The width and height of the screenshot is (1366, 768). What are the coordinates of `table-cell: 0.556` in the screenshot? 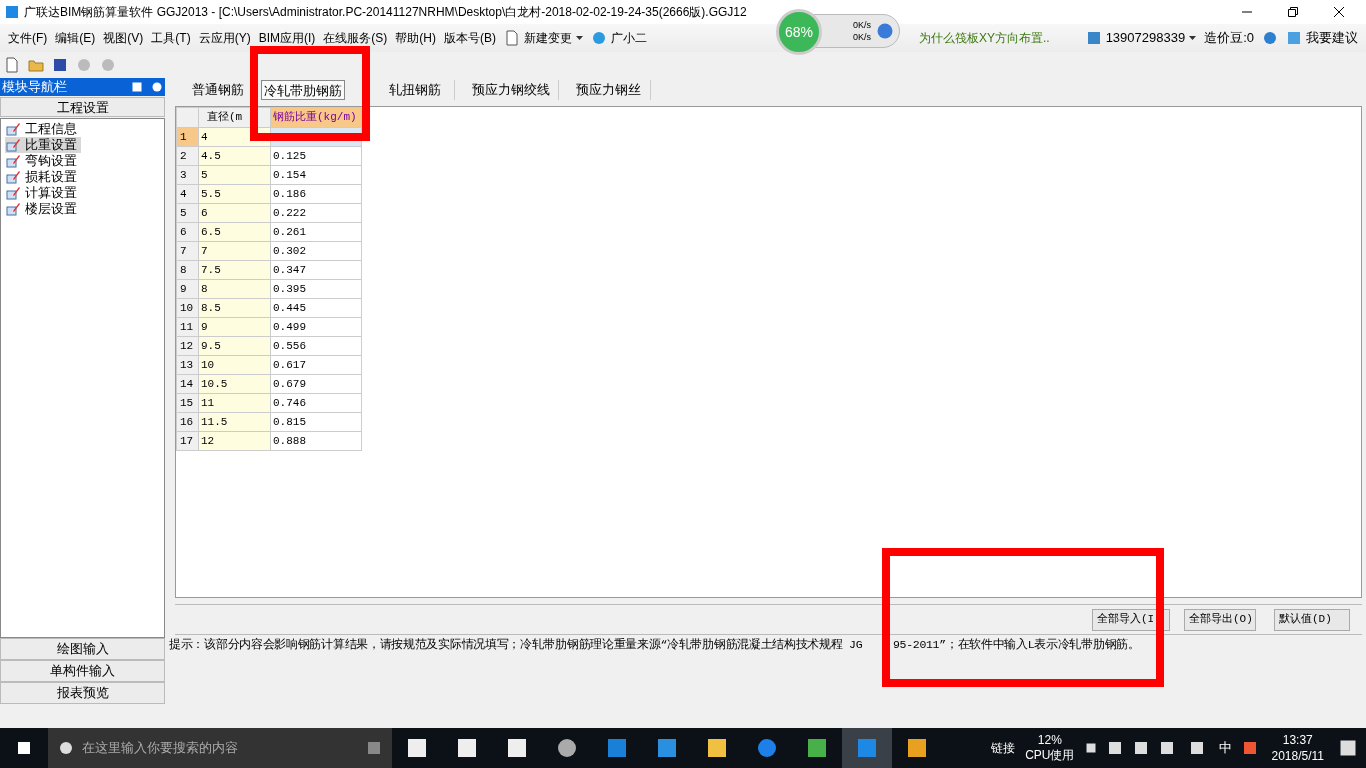 It's located at (316, 346).